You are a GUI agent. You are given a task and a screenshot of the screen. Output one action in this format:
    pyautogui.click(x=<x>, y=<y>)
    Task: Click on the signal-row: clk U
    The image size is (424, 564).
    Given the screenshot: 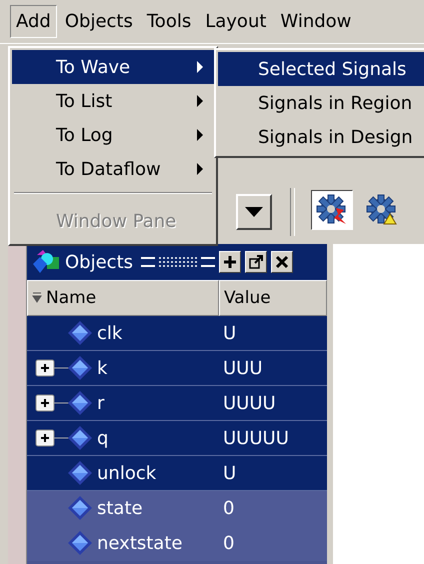 What is the action you would take?
    pyautogui.click(x=177, y=333)
    